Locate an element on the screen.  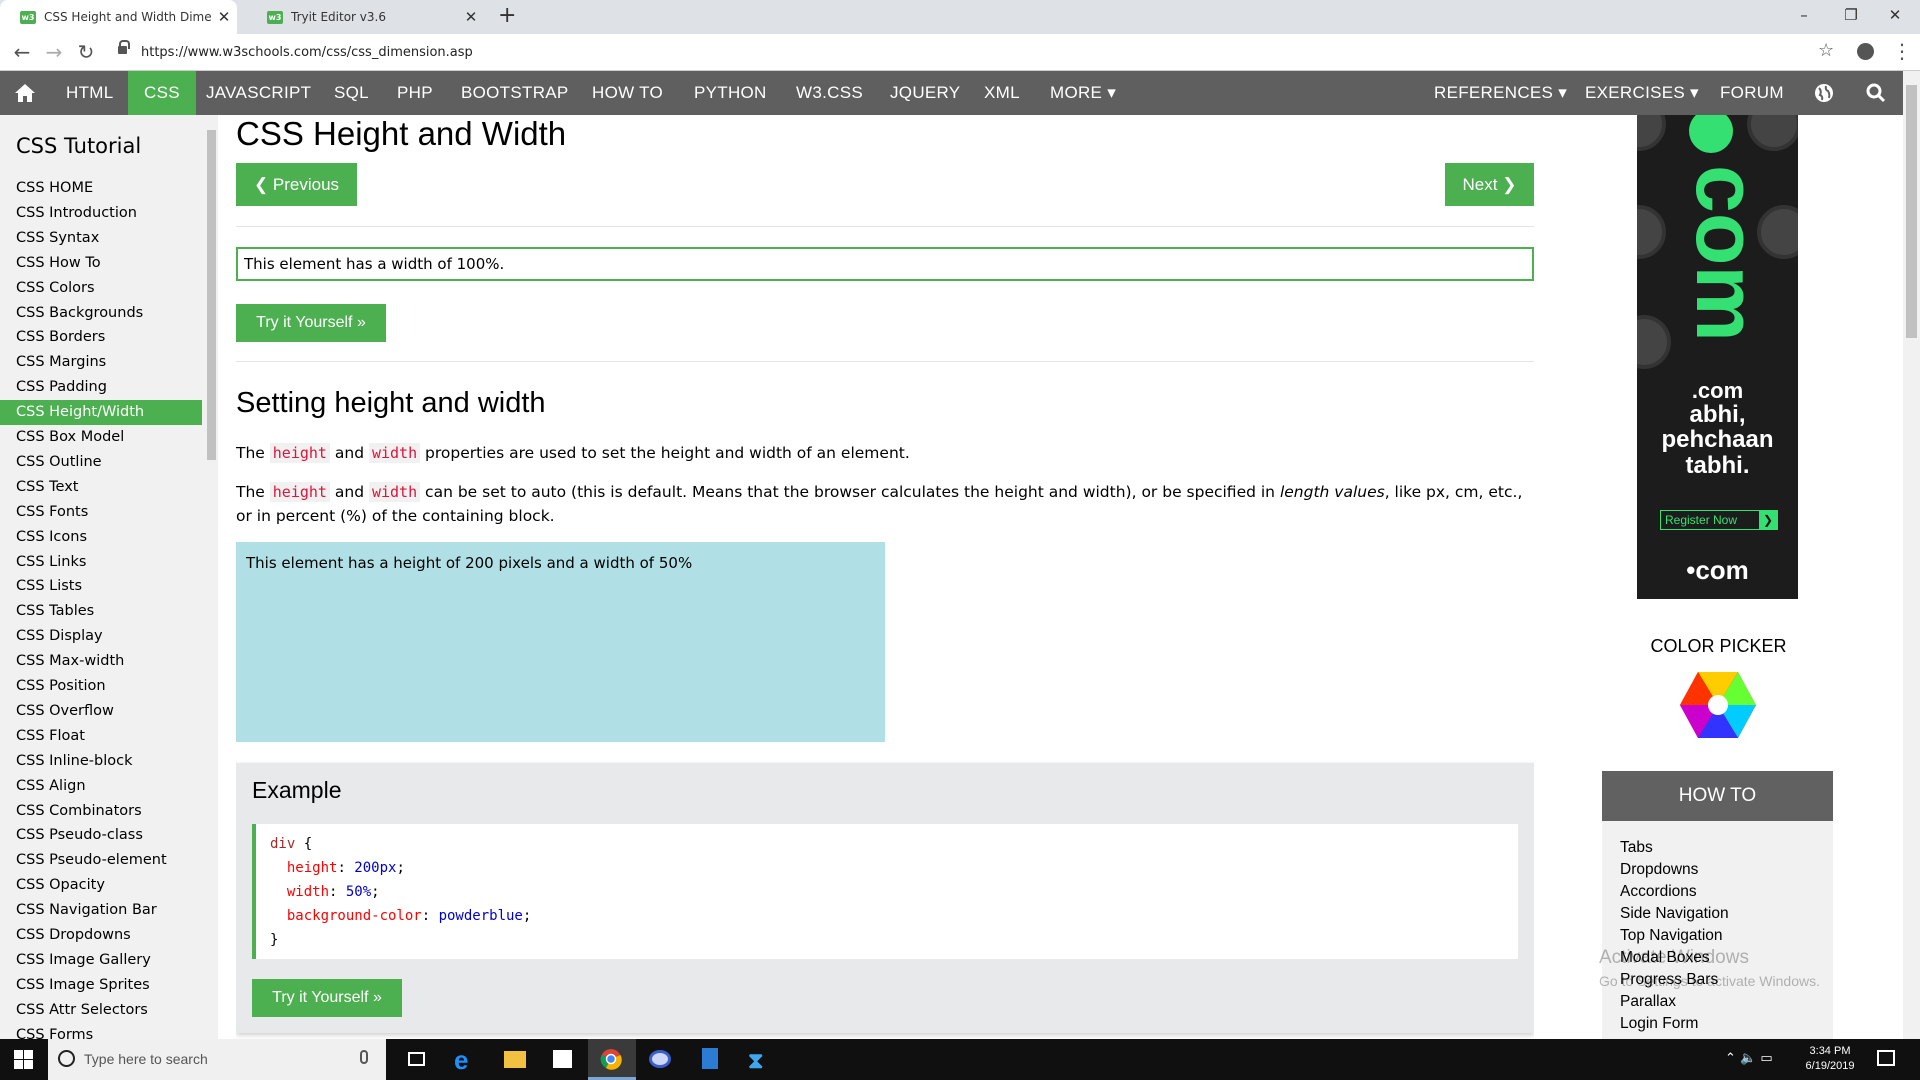
new-tab-button: + is located at coordinates (507, 15).